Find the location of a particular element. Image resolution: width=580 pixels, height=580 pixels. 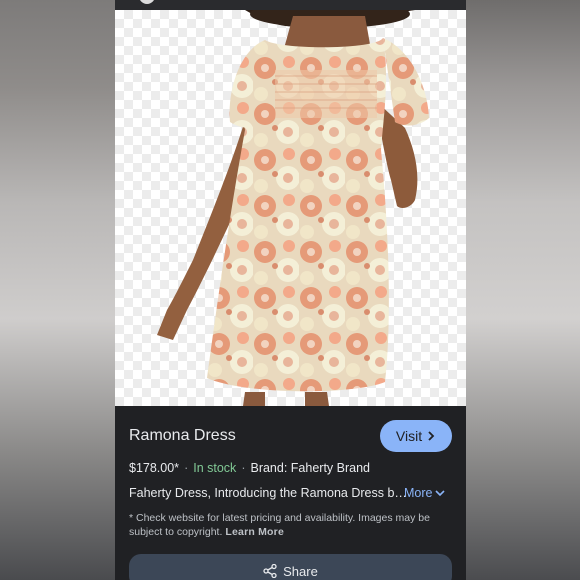

brand: Brand: Faherty Brand is located at coordinates (310, 468).